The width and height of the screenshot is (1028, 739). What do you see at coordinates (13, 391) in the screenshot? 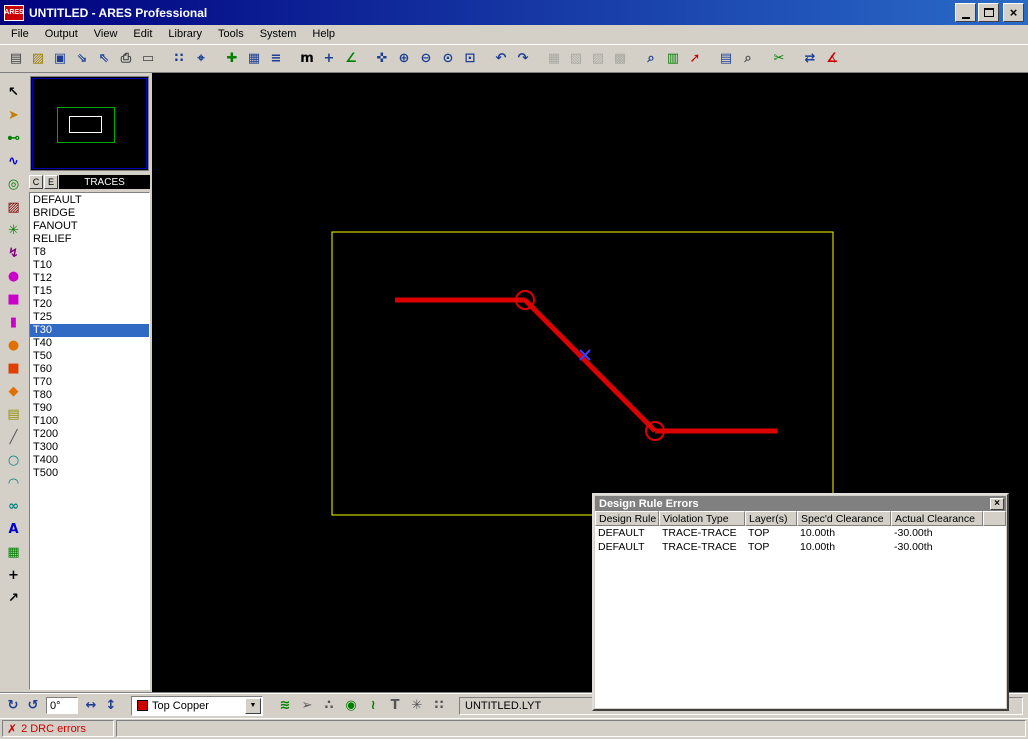
I see `smt-poly-pad-icon: ◆` at bounding box center [13, 391].